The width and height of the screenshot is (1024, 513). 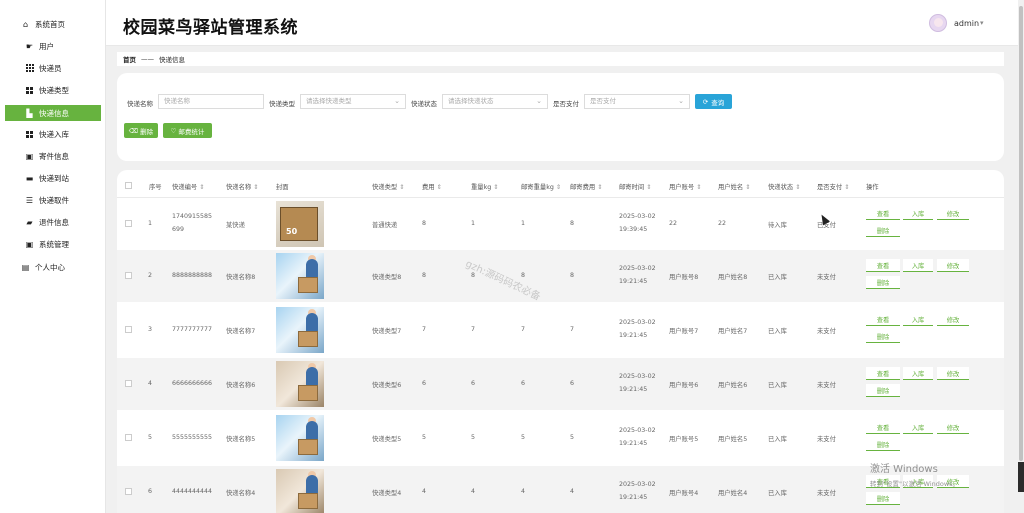 What do you see at coordinates (485, 186) in the screenshot?
I see `col-header-weight: 重量kg ⇕` at bounding box center [485, 186].